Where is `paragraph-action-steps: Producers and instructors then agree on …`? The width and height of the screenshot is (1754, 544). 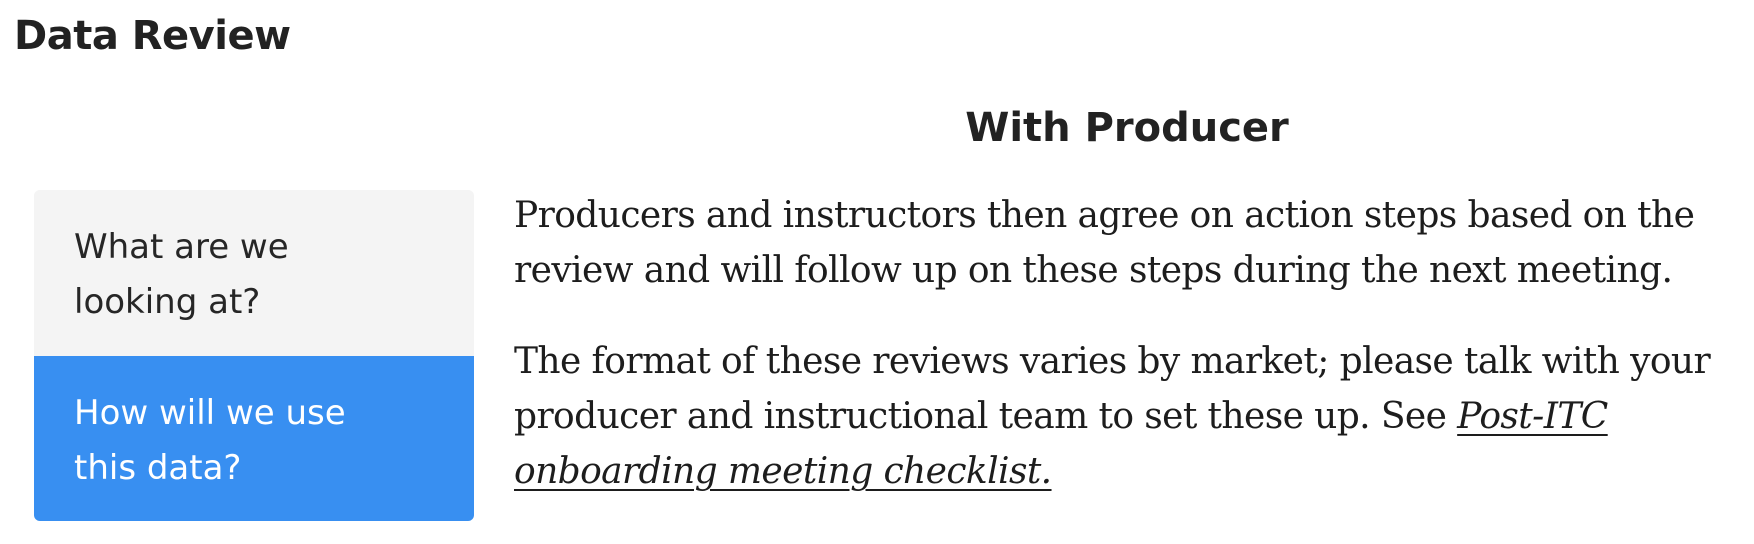 paragraph-action-steps: Producers and instructors then agree on … is located at coordinates (1133, 243).